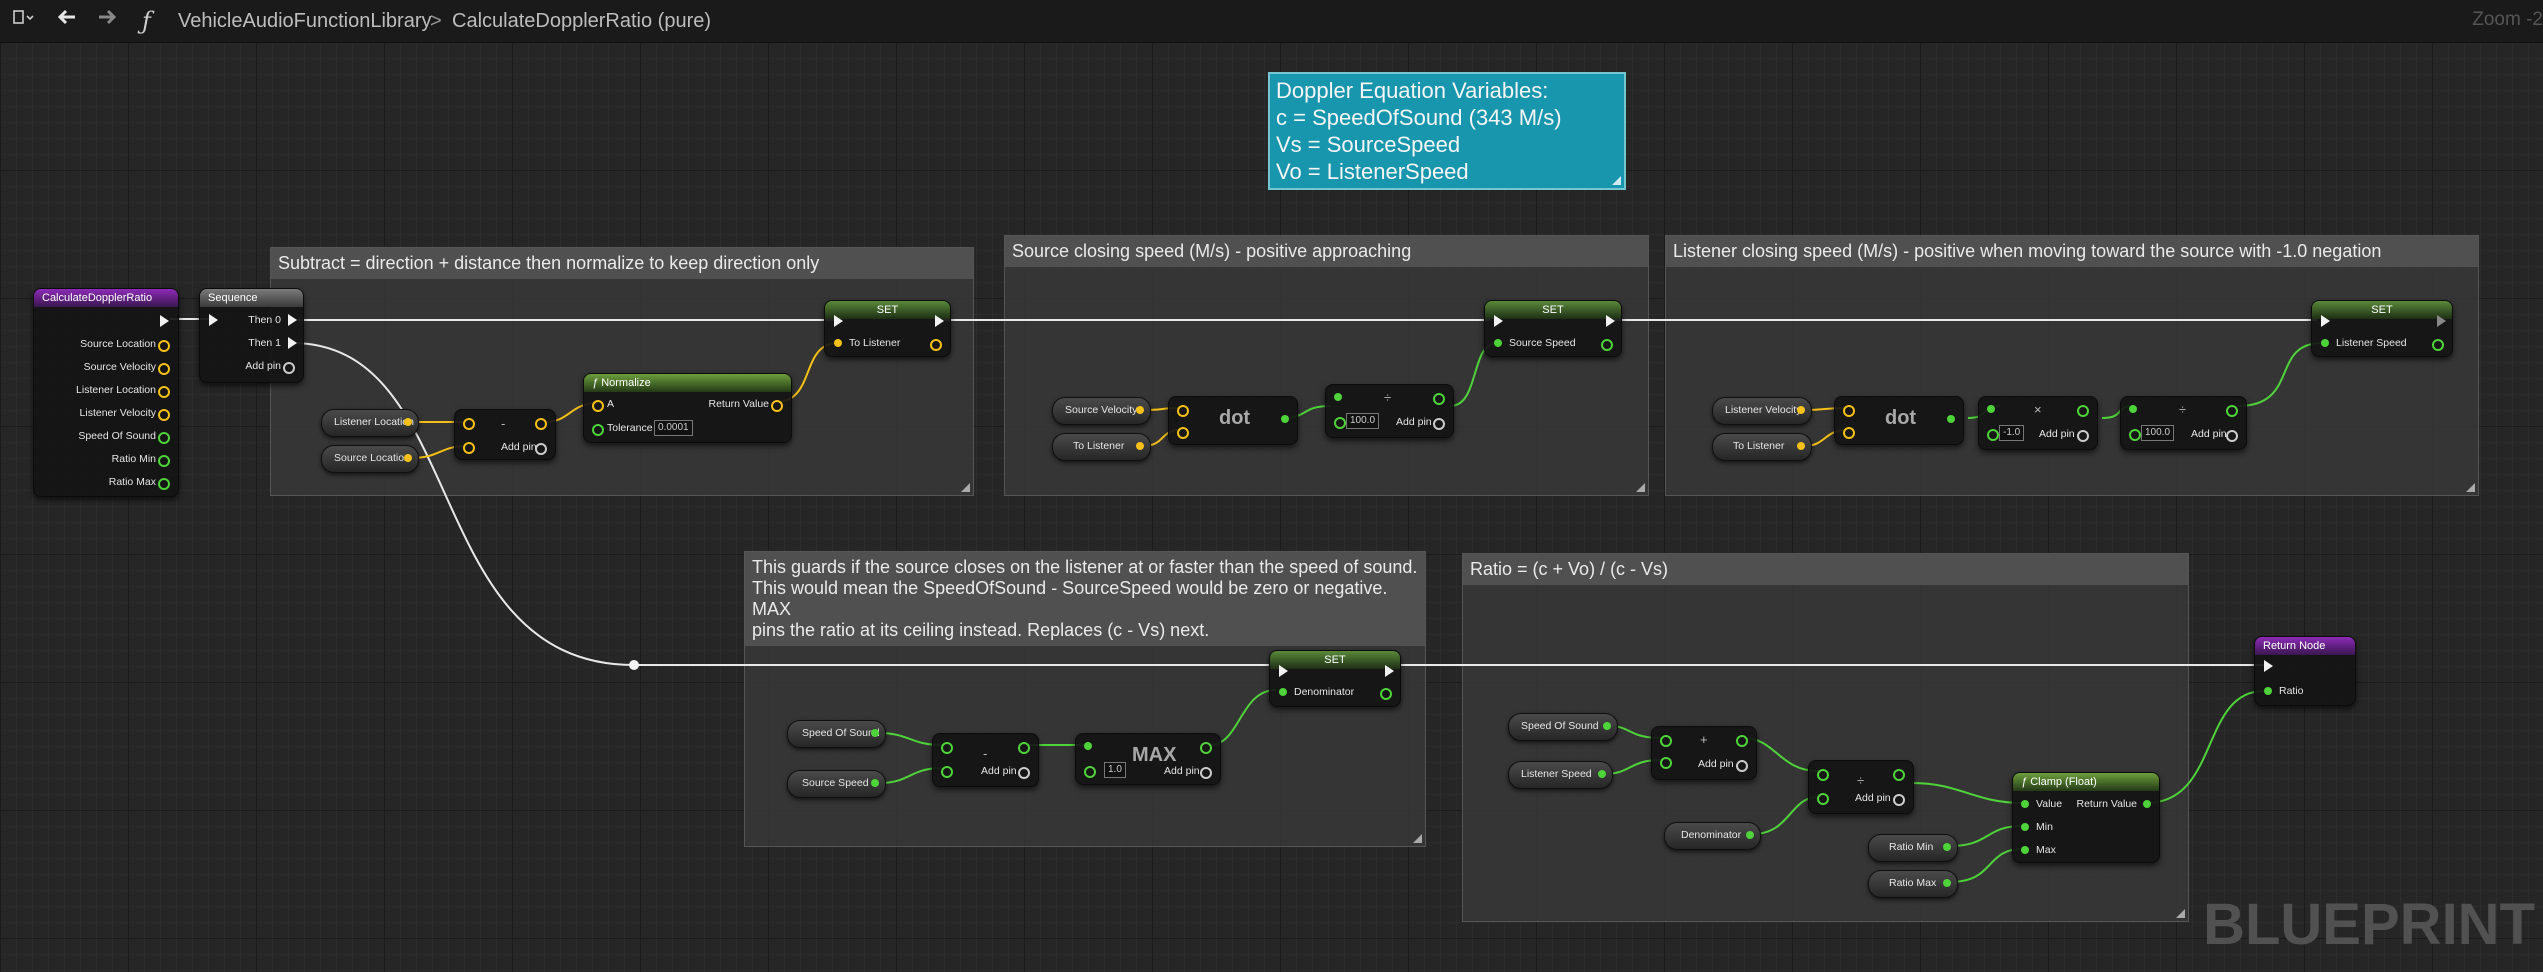 The image size is (2543, 972). Describe the element at coordinates (673, 428) in the screenshot. I see `tolerance-input: 0.0001` at that location.